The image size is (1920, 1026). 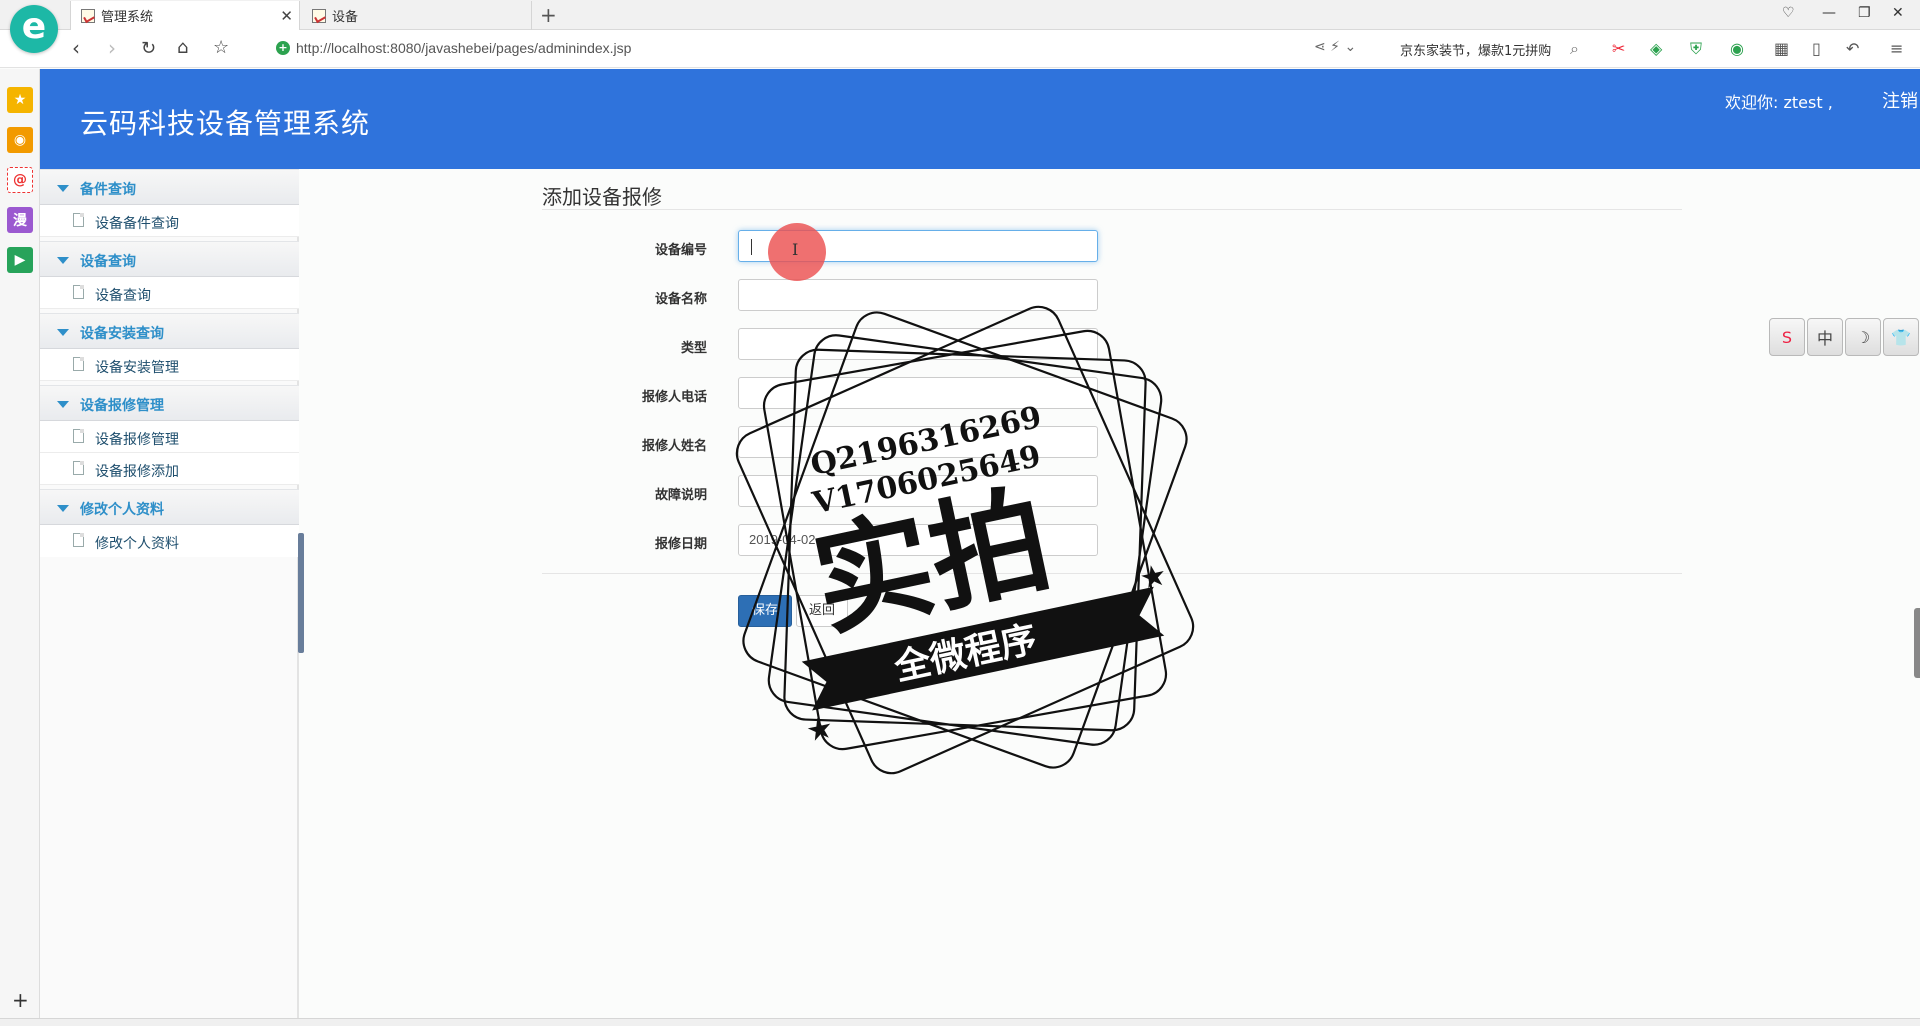 What do you see at coordinates (1863, 337) in the screenshot?
I see `moon-icon: ☽` at bounding box center [1863, 337].